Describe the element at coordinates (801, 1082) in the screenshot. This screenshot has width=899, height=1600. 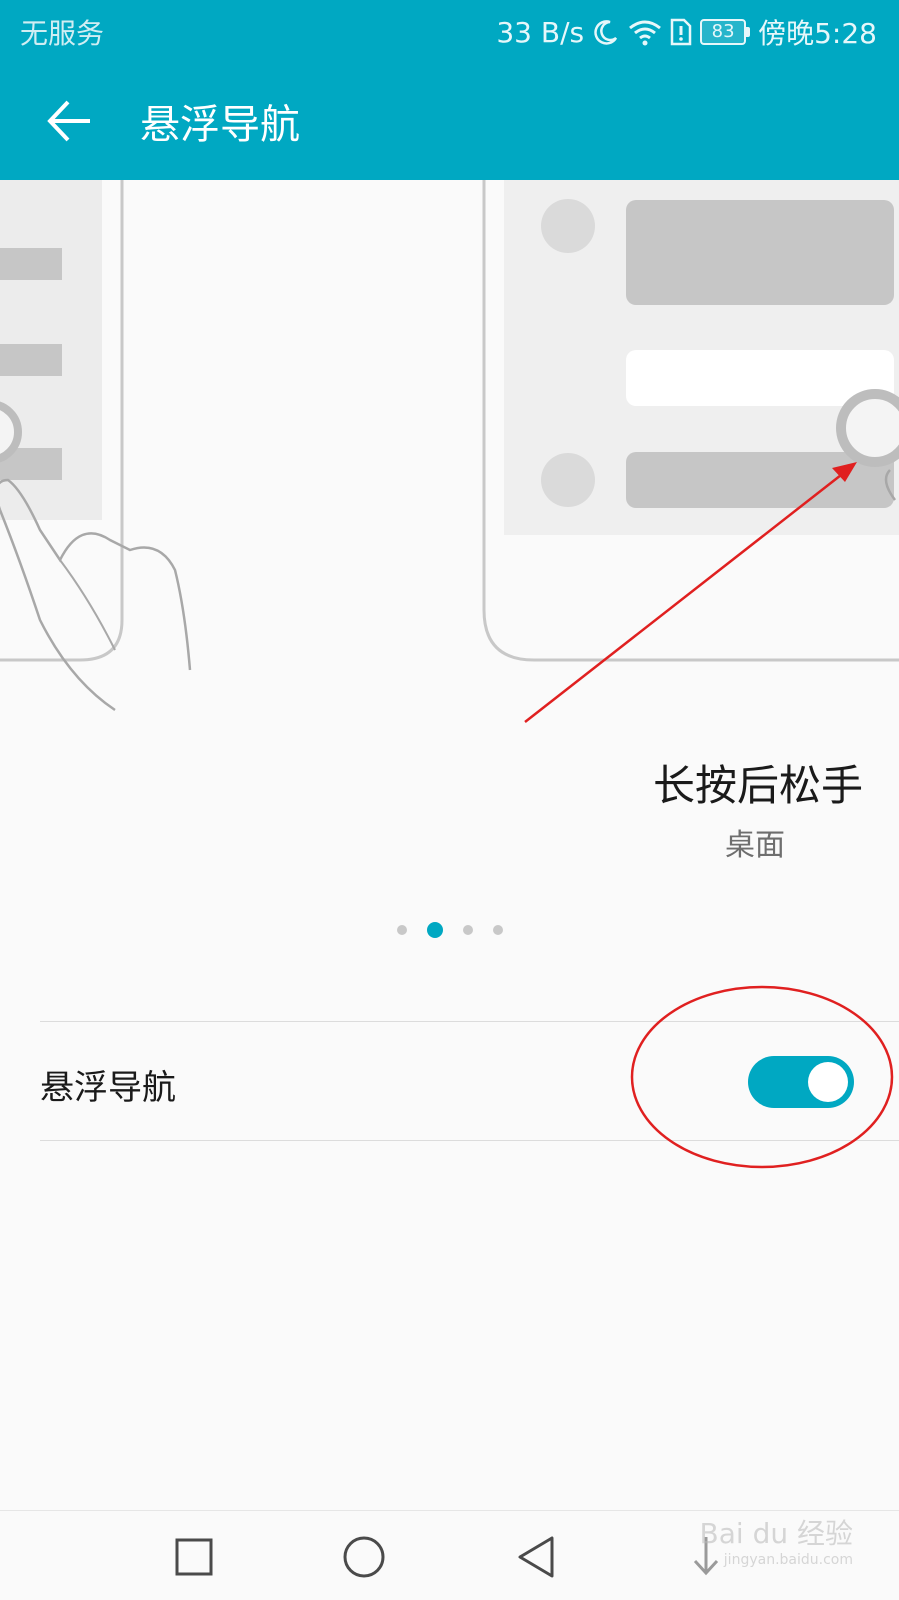
I see `floating-nav-toggle` at that location.